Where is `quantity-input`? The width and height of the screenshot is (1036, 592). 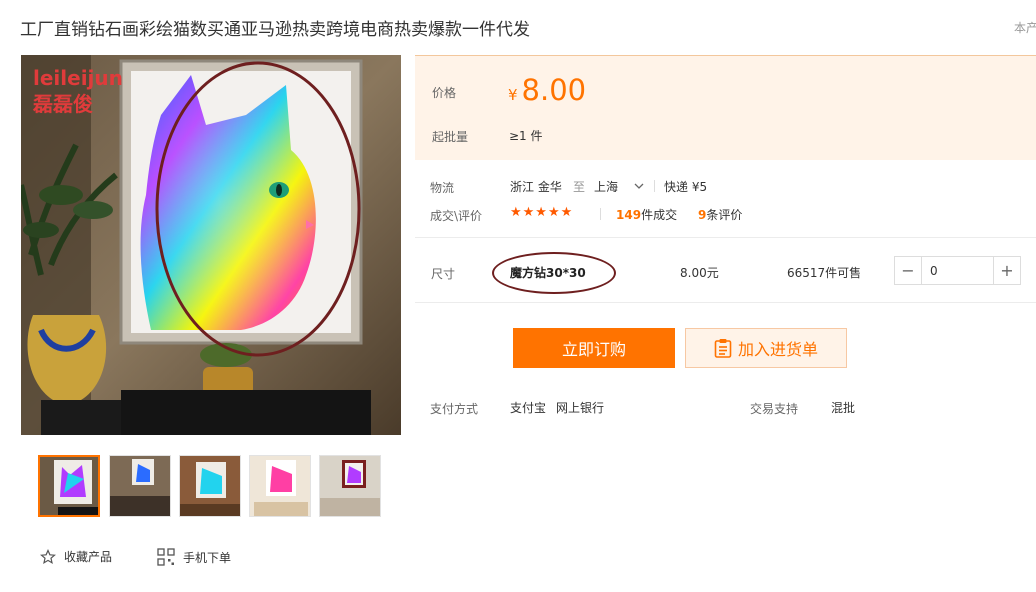 quantity-input is located at coordinates (957, 270).